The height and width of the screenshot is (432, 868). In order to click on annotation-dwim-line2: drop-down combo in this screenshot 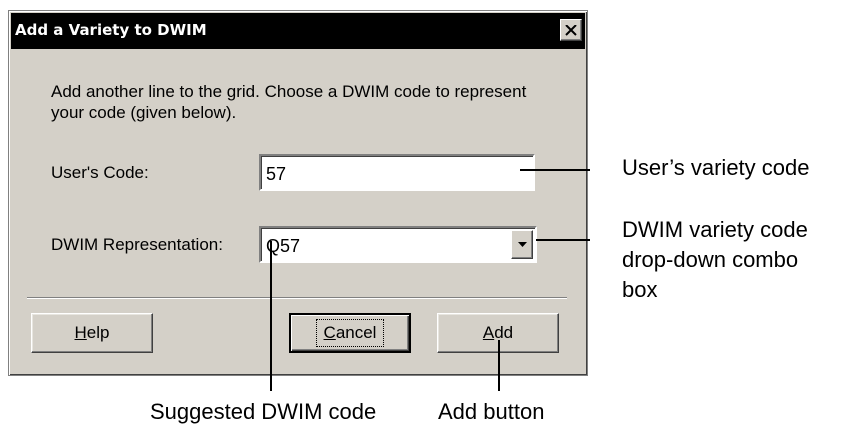, I will do `click(710, 259)`.